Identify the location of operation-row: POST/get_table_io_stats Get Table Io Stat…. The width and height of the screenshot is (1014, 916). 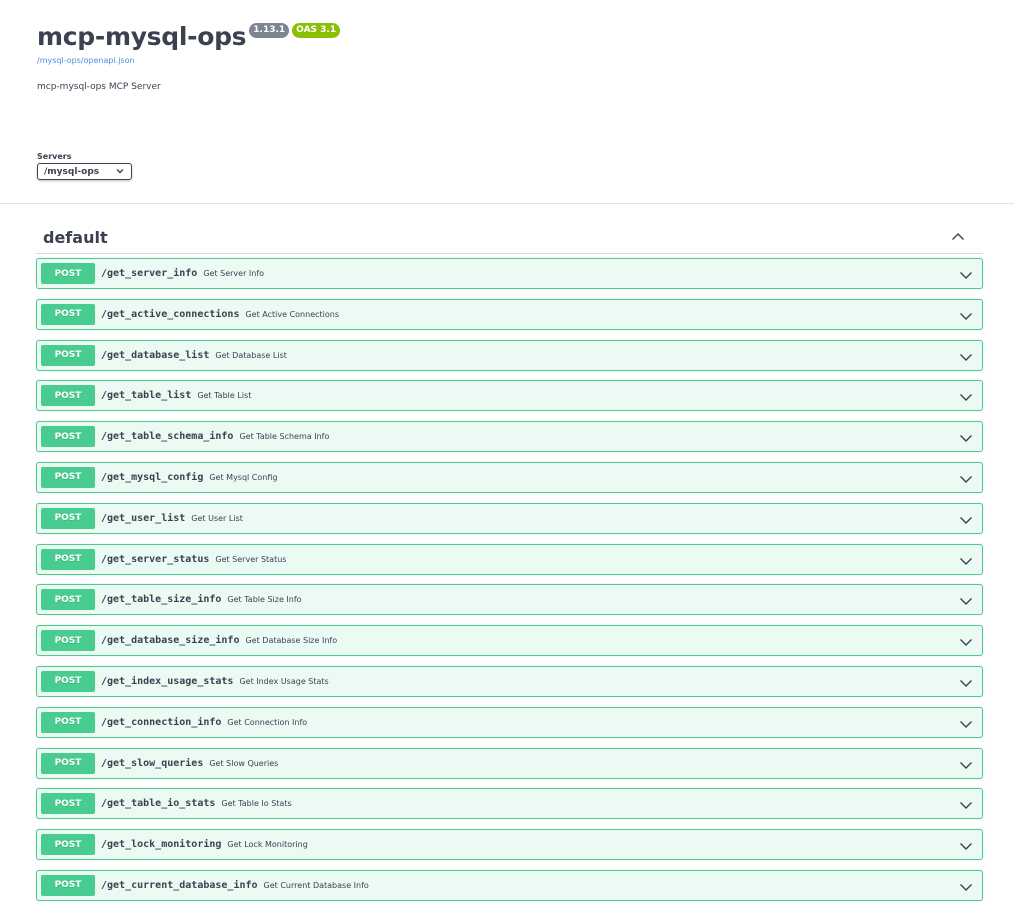
(509, 804).